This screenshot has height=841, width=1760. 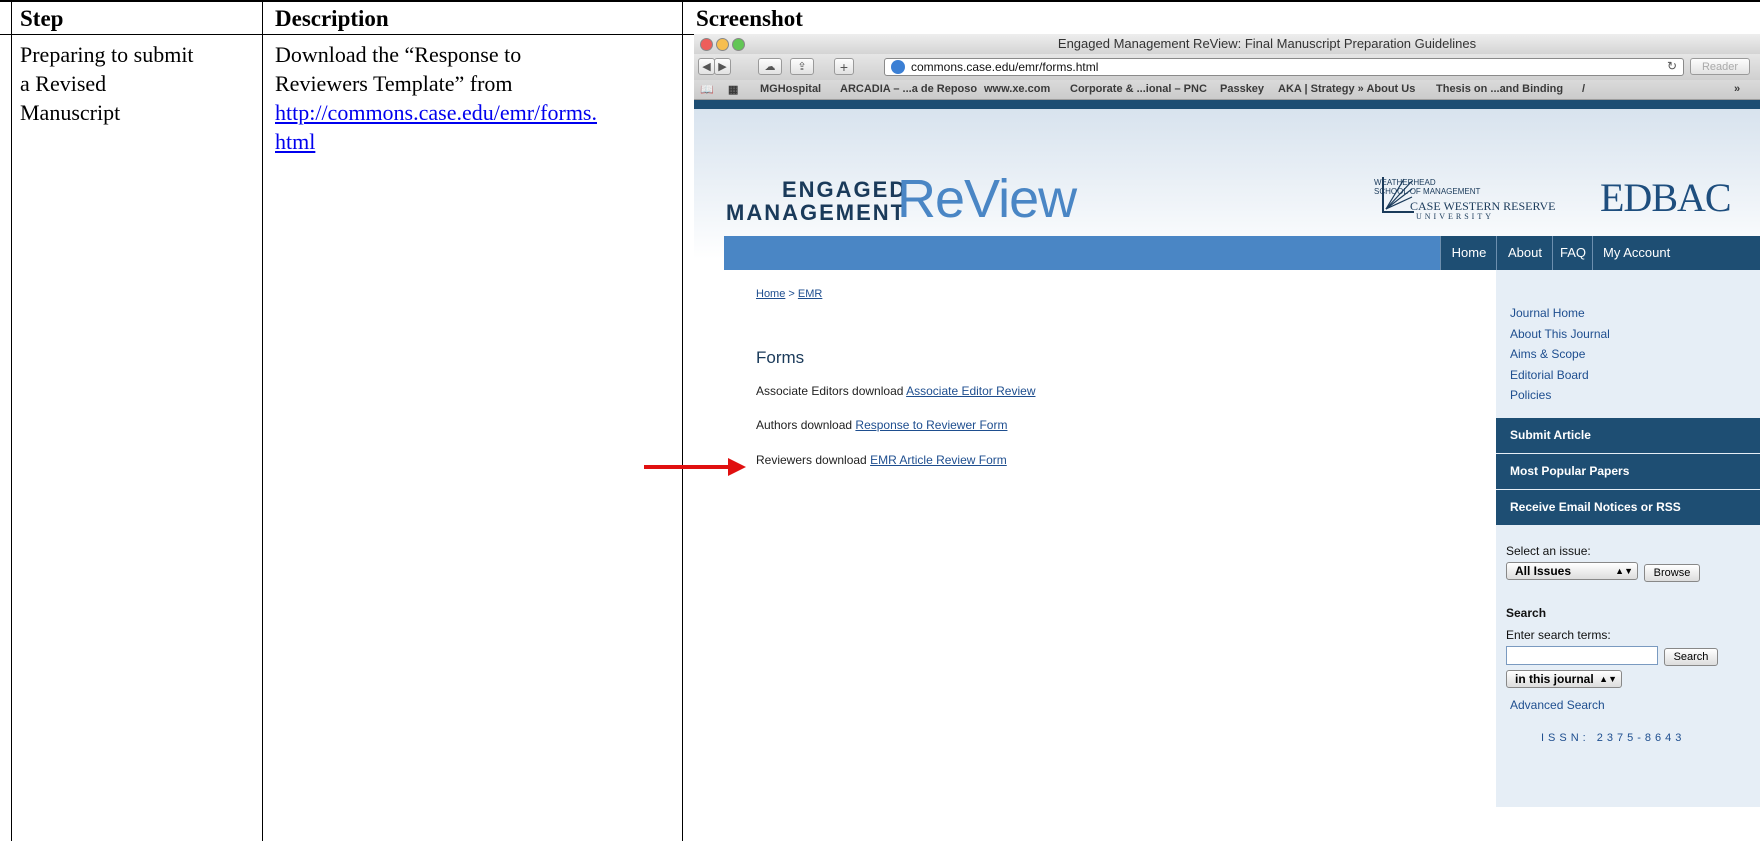 I want to click on issue-select: All Issues ▲▼, so click(x=1572, y=571).